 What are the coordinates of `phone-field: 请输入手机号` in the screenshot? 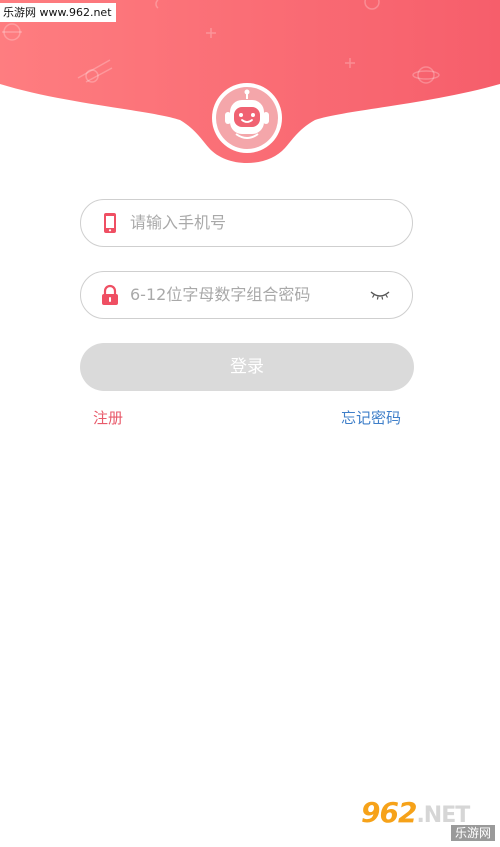 It's located at (246, 223).